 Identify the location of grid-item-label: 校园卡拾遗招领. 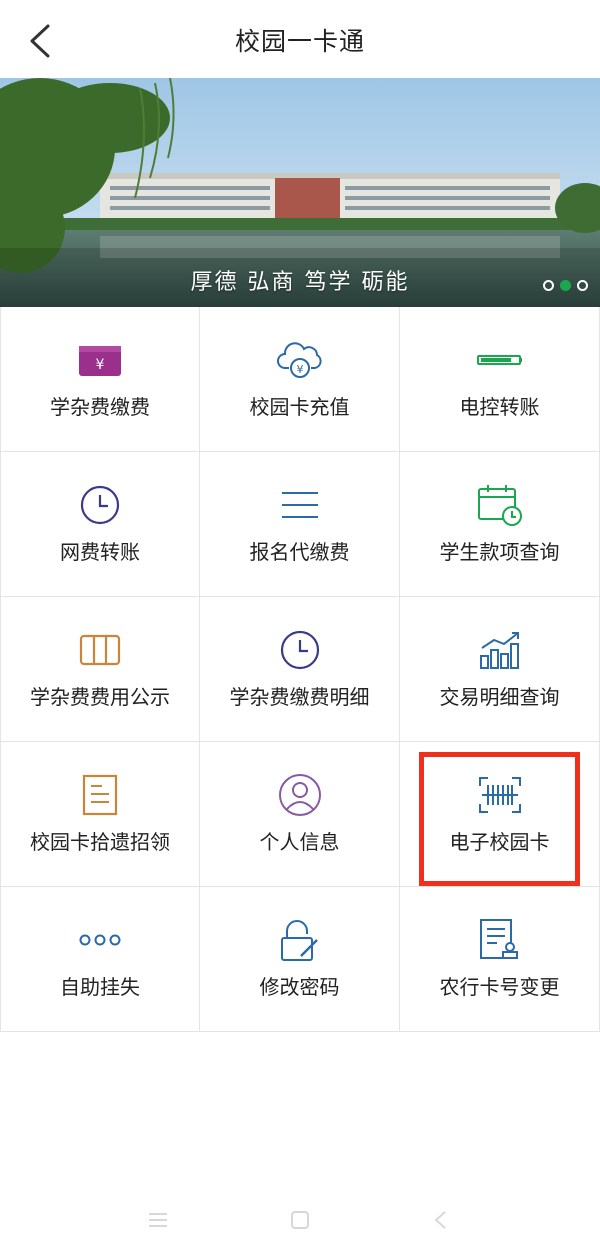
(100, 842).